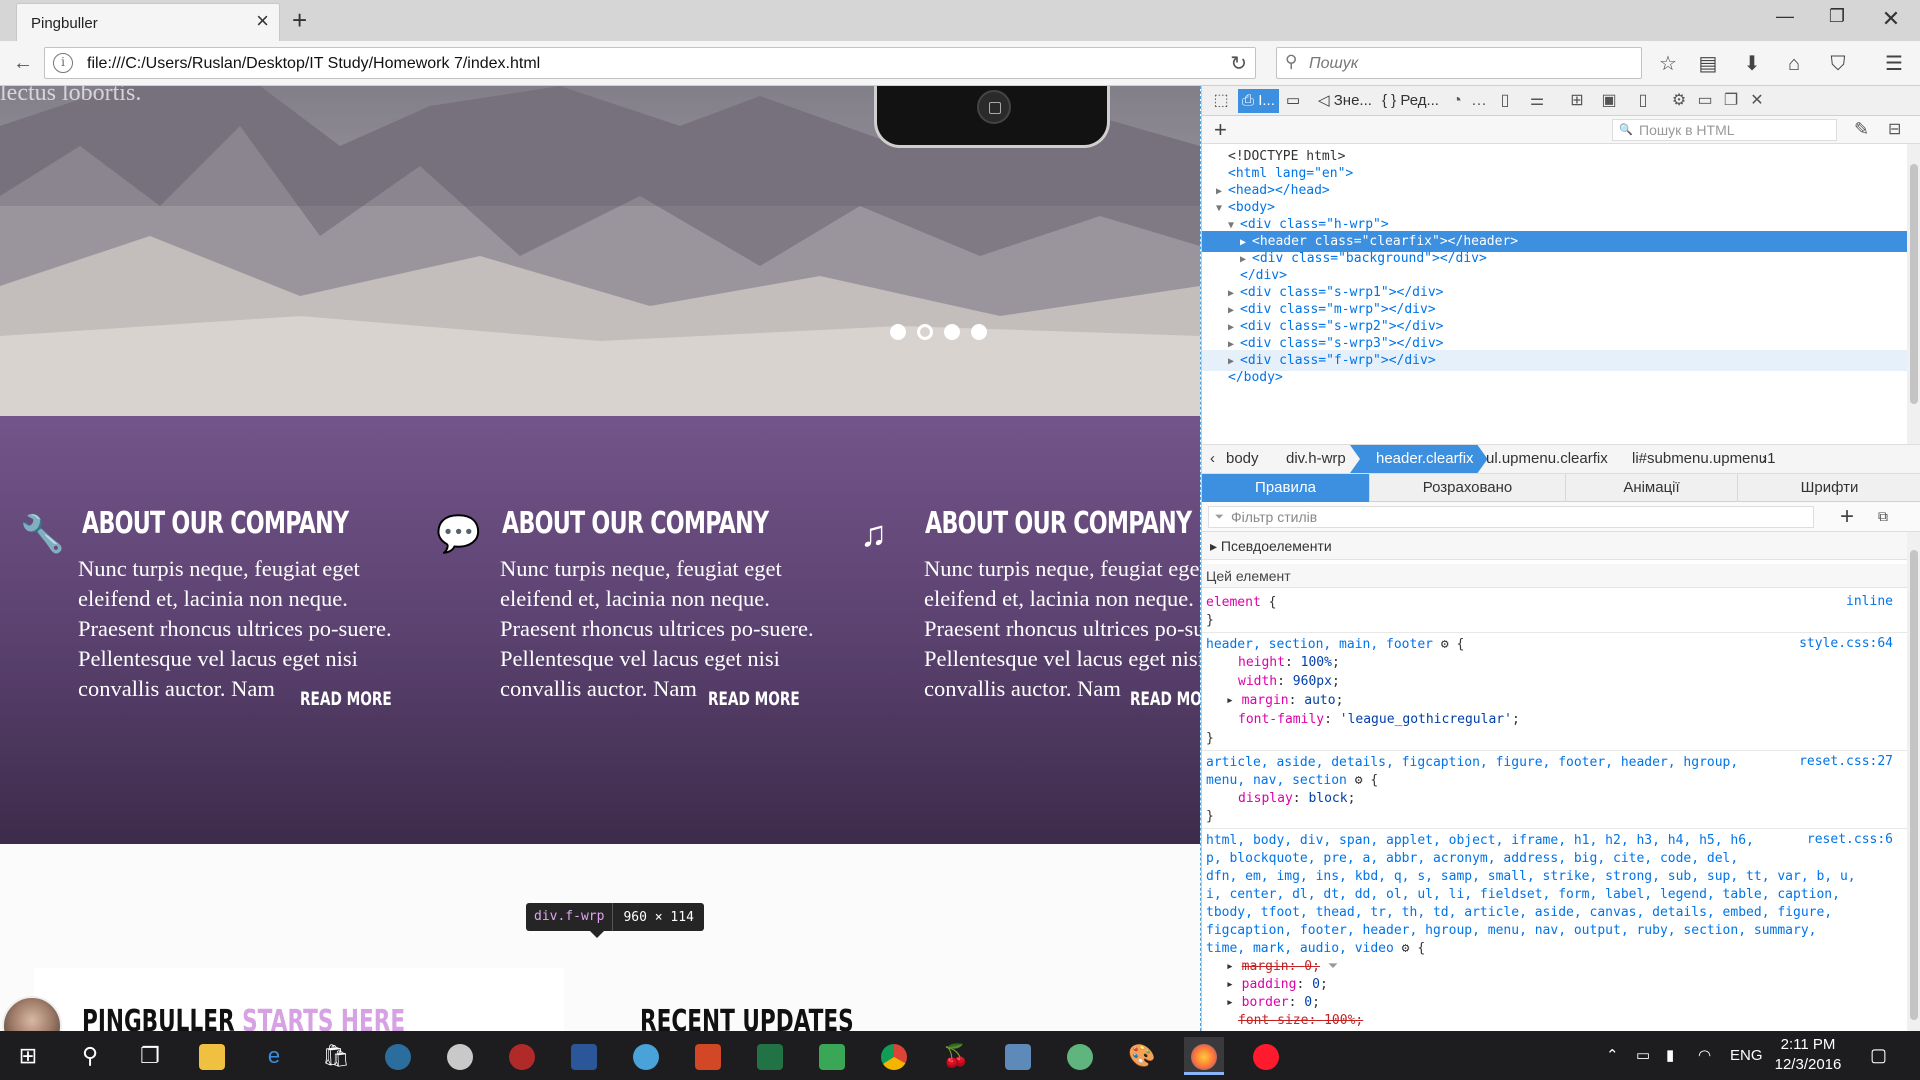 This screenshot has height=1080, width=1920. I want to click on wifi-icon: ◠, so click(1704, 1055).